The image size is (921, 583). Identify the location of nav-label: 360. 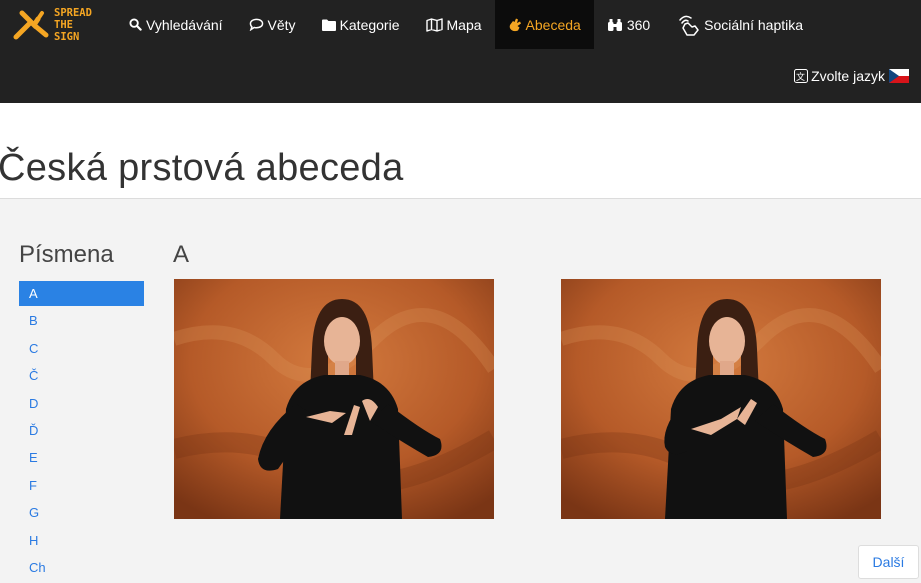
(638, 24).